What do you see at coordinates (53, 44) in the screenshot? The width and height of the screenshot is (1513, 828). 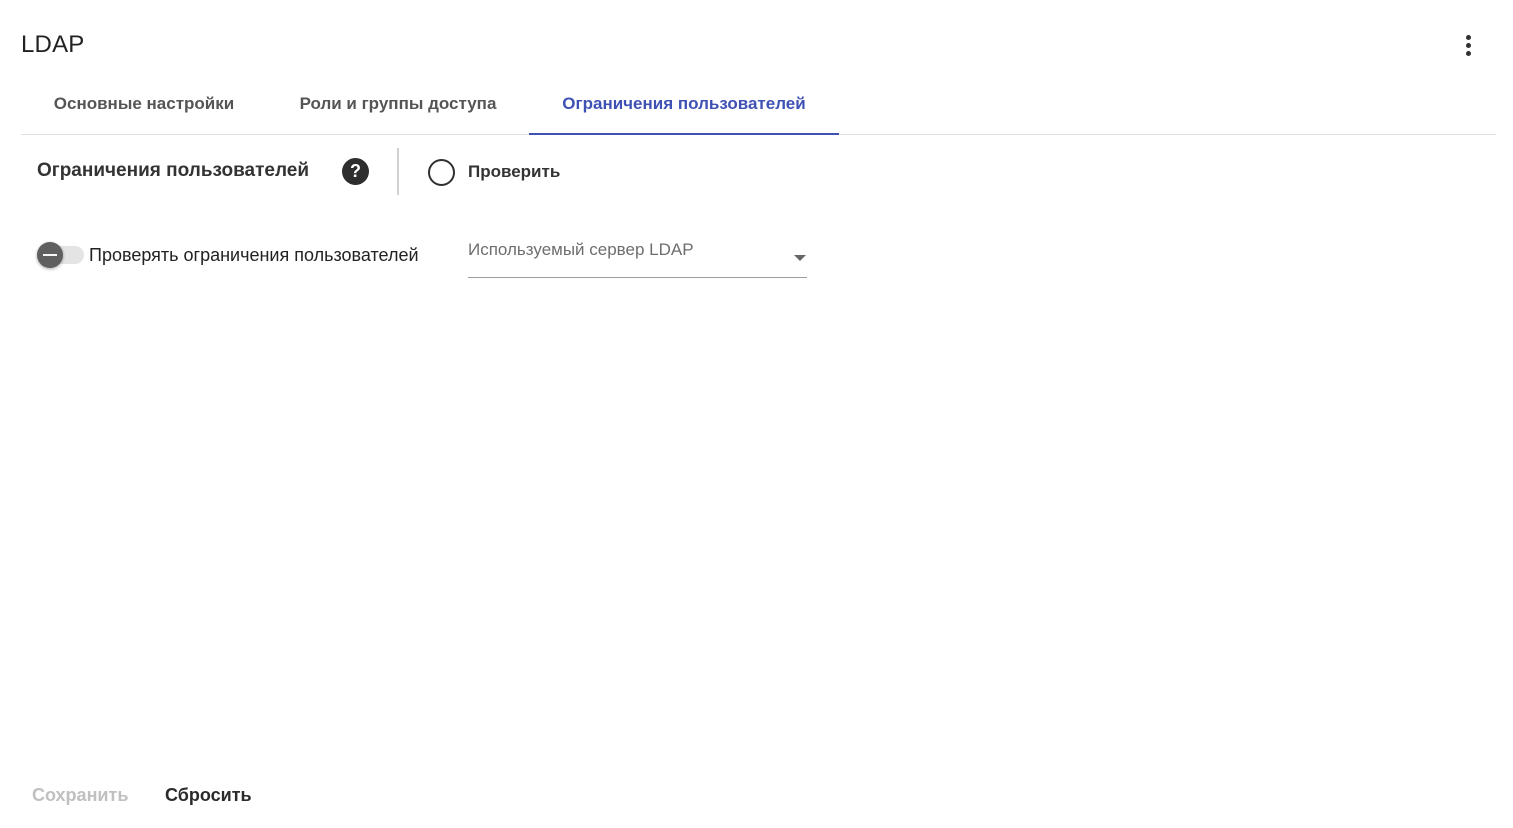 I see `page-title: LDAP` at bounding box center [53, 44].